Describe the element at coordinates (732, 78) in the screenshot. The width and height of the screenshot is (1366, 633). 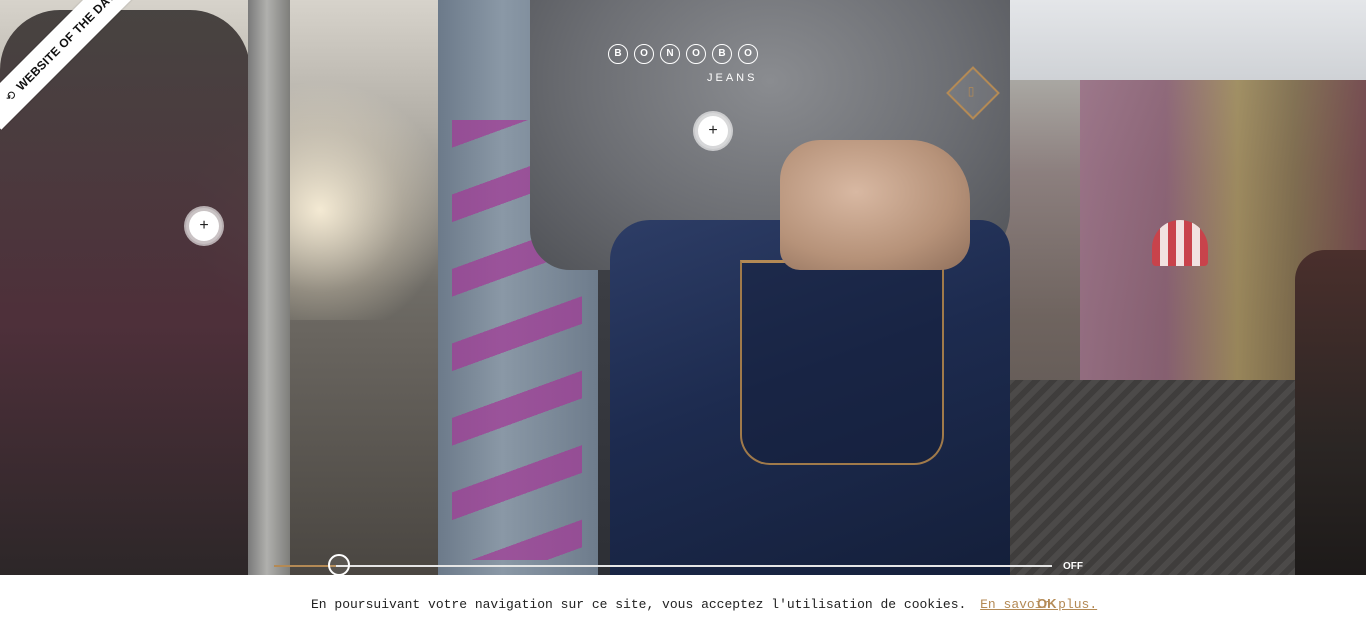
I see `logo-subtitle: JEANS` at that location.